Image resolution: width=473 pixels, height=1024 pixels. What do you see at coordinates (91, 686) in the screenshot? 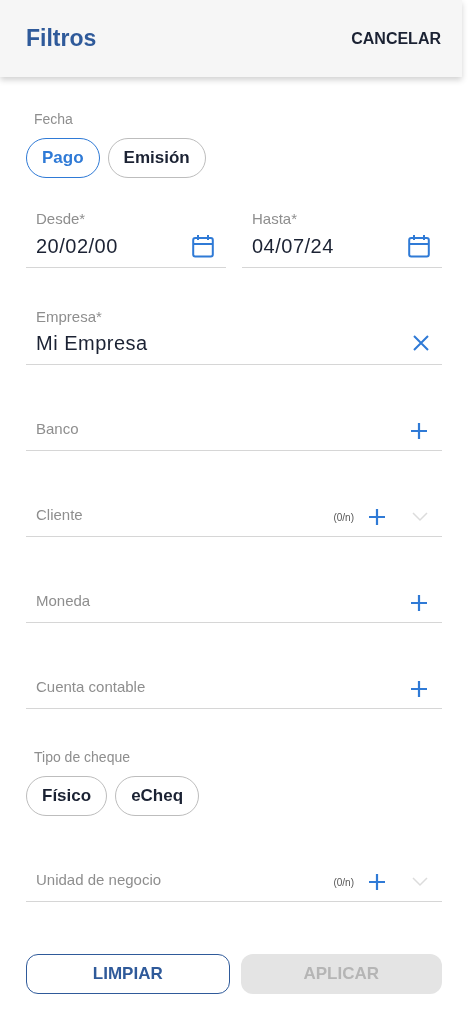
I see `field-label: Cuenta contable` at bounding box center [91, 686].